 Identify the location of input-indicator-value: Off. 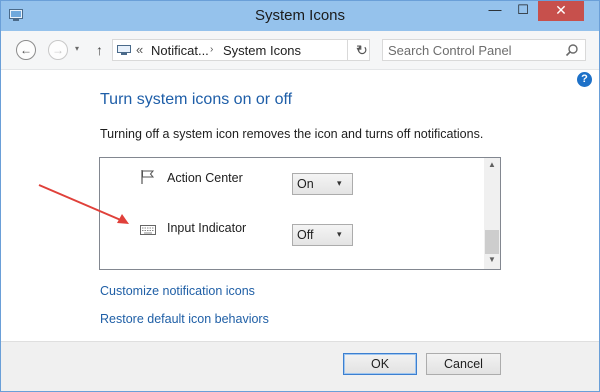
(305, 235).